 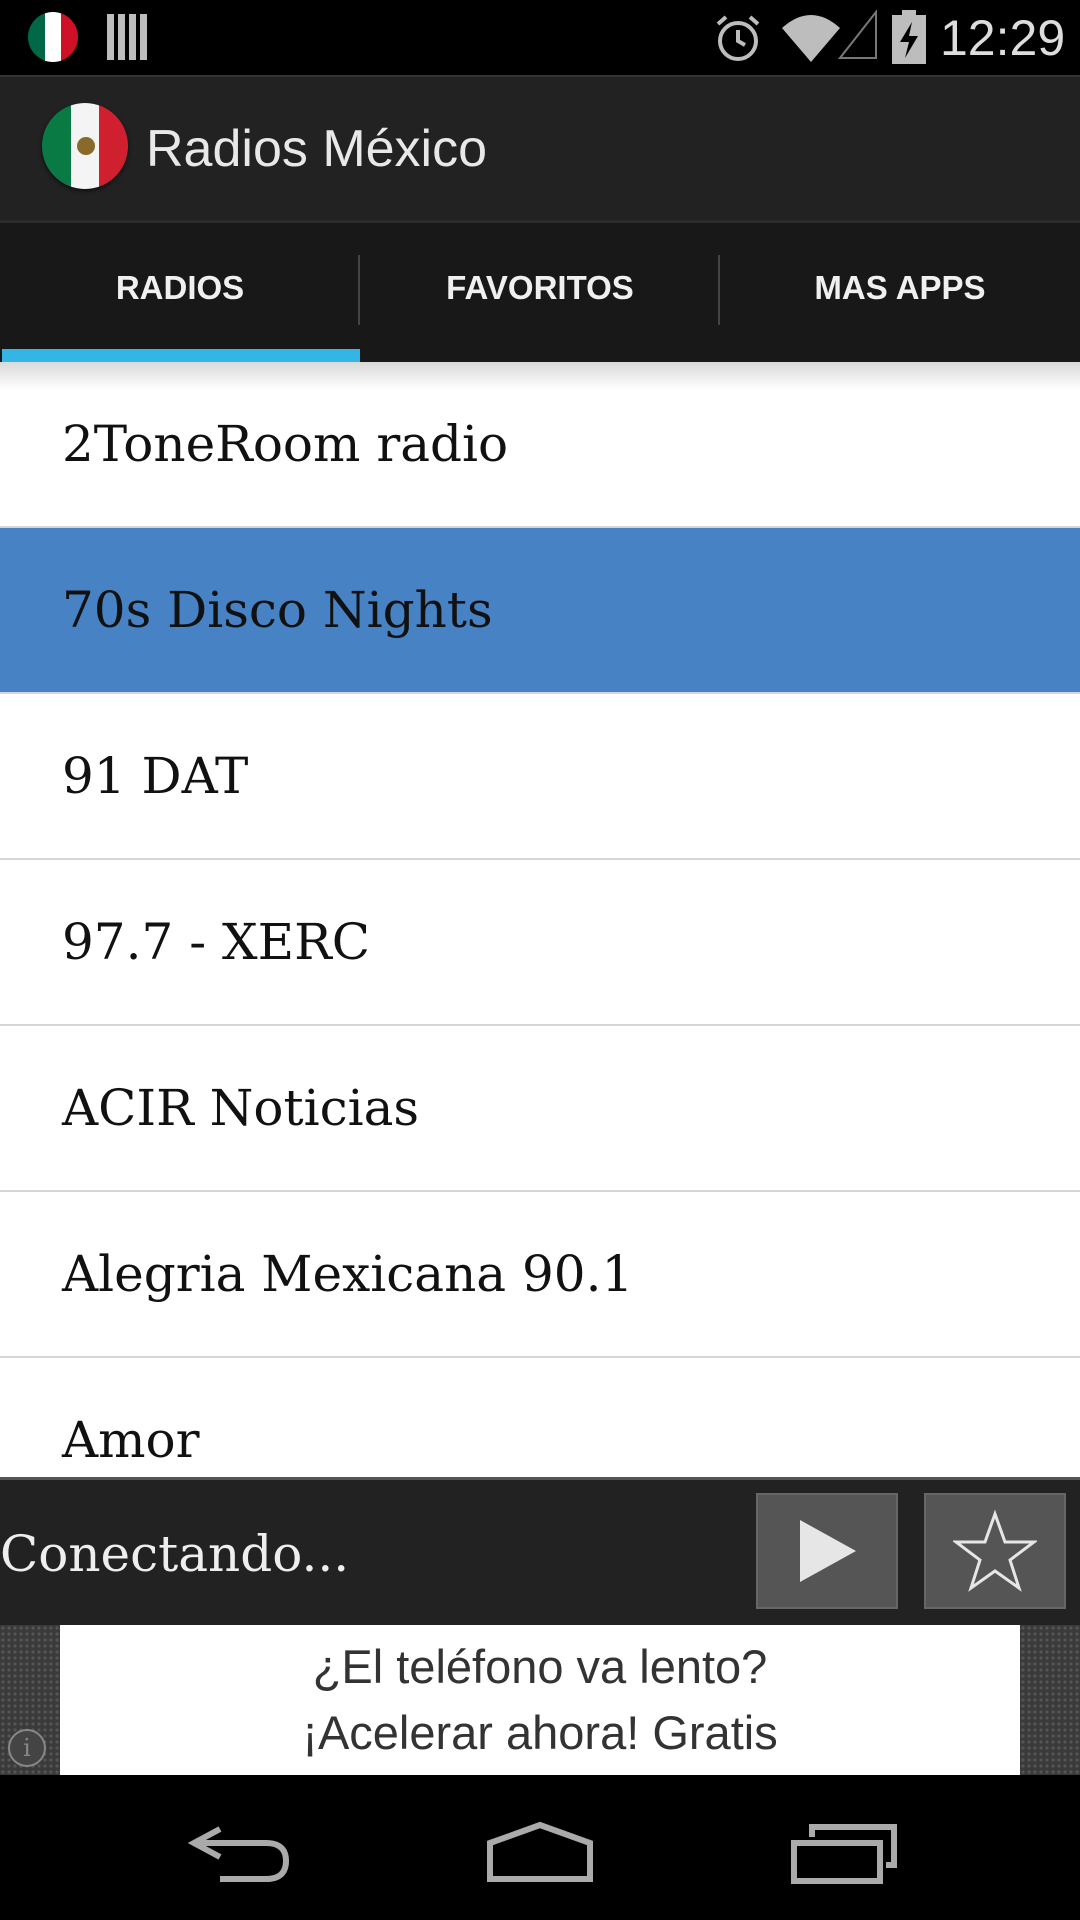 What do you see at coordinates (85, 146) in the screenshot?
I see `radio-mexico-app-icon` at bounding box center [85, 146].